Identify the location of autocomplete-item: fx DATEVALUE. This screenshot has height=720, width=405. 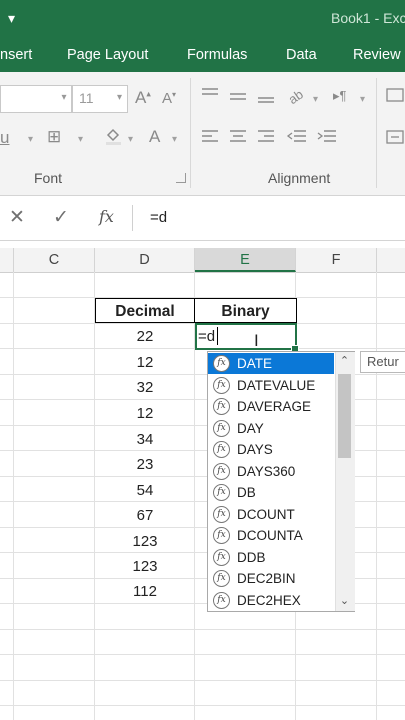
(271, 385).